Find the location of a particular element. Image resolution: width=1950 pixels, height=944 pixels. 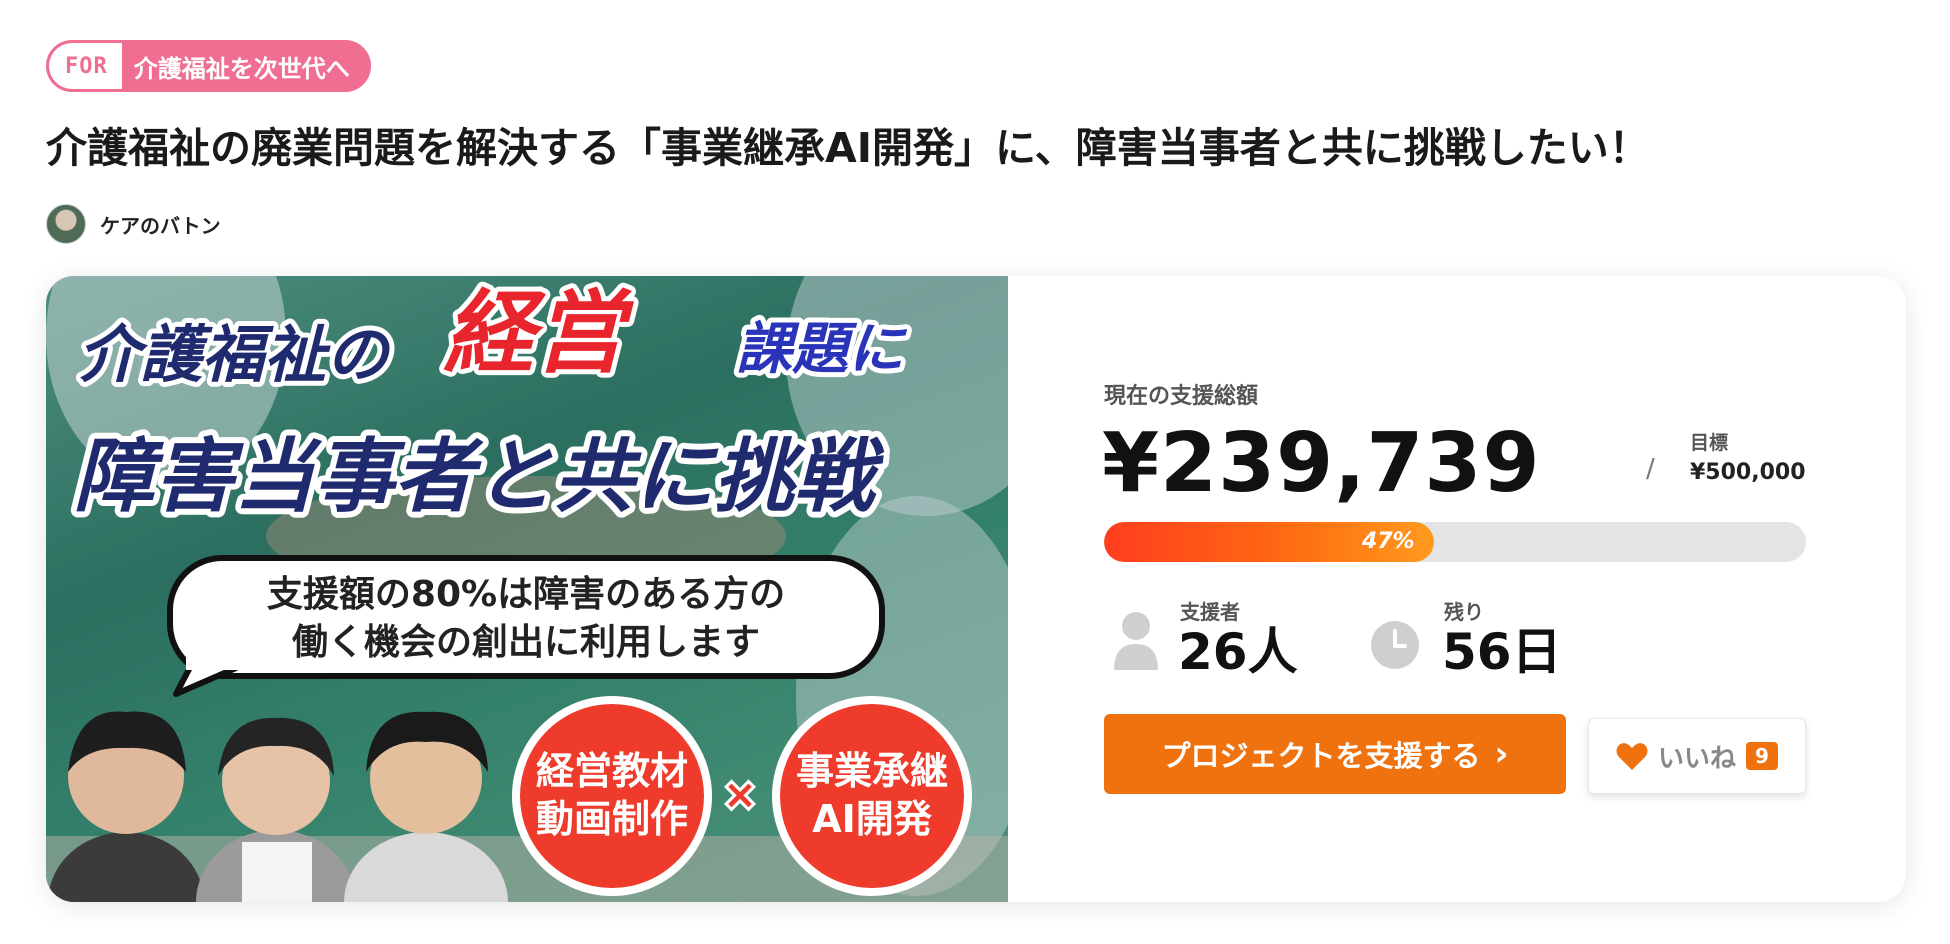

category-tag: FOR 介護福祉を次世代へ is located at coordinates (208, 66).